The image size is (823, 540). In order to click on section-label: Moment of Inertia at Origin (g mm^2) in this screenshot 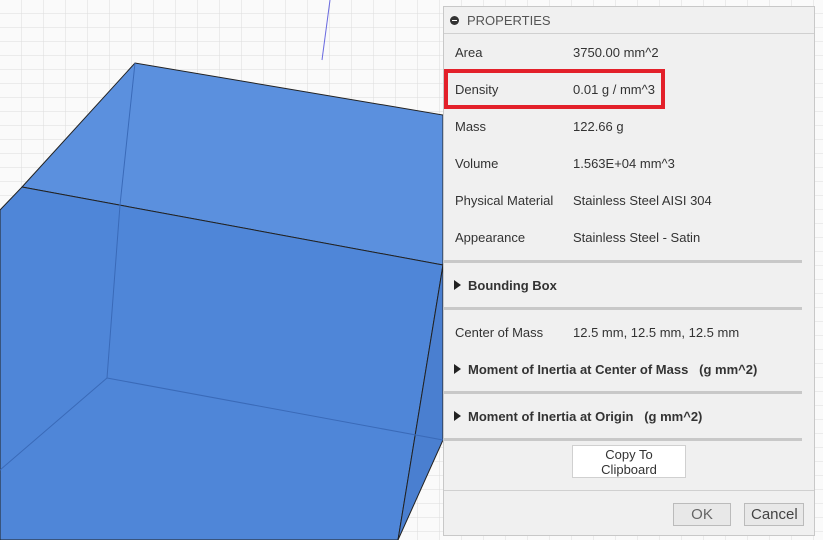, I will do `click(585, 416)`.